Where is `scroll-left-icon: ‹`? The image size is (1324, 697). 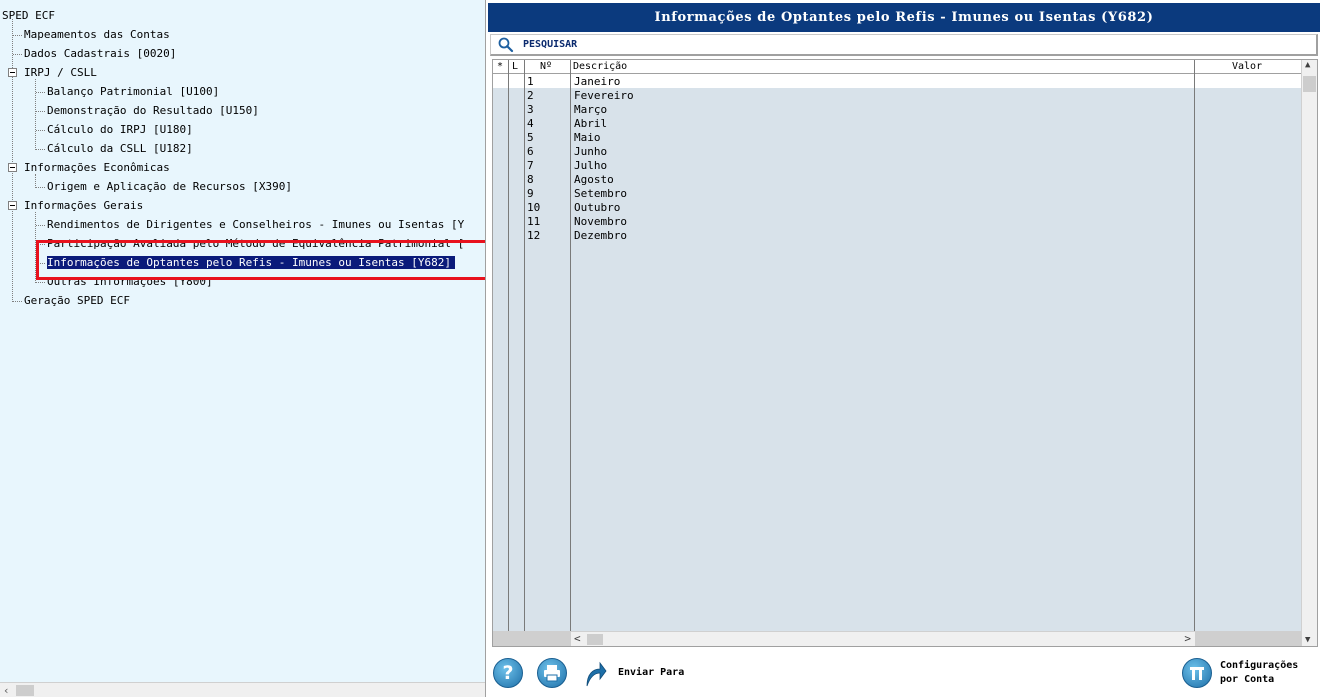 scroll-left-icon: ‹ is located at coordinates (6, 690).